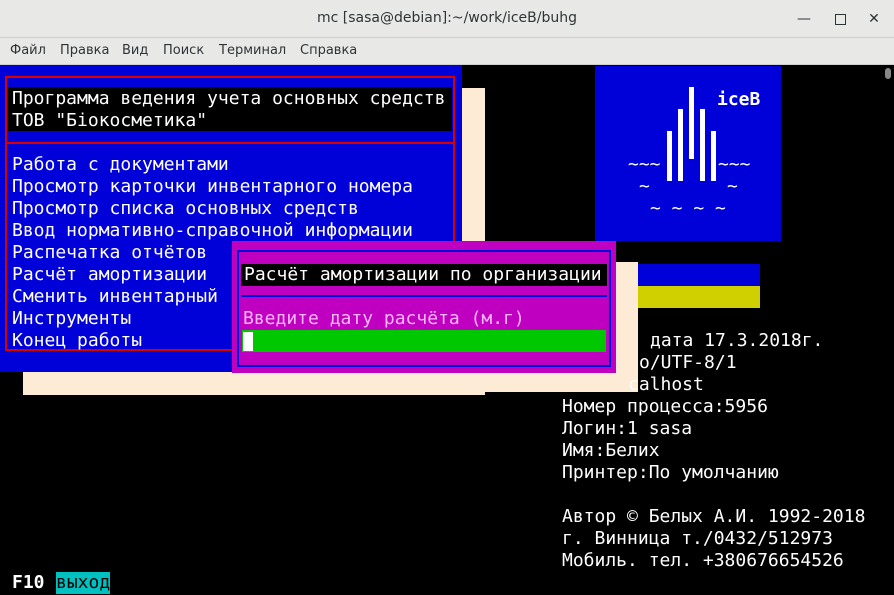 The height and width of the screenshot is (595, 894). I want to click on program-title: Программа ведения учета основных средств, so click(229, 98).